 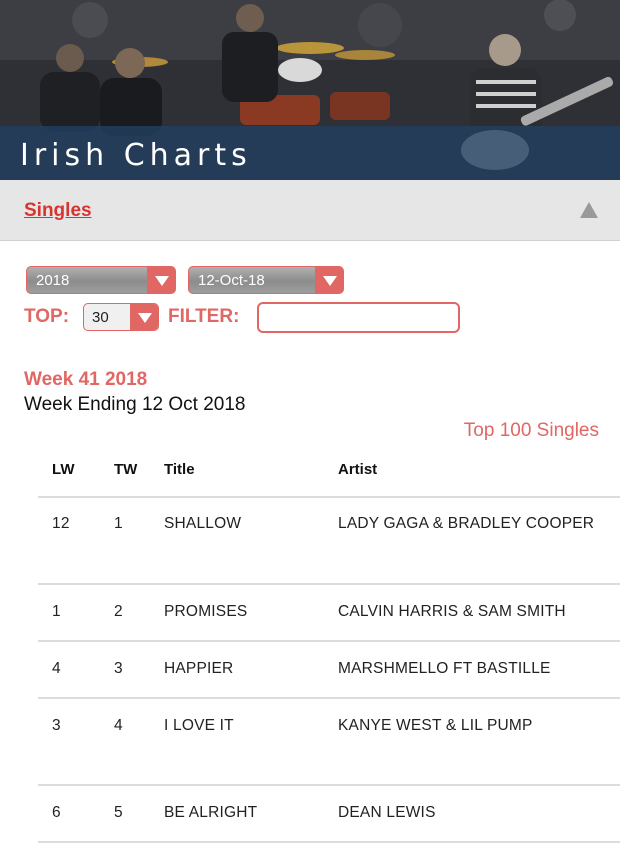 What do you see at coordinates (204, 316) in the screenshot?
I see `filter-label: FILTER:` at bounding box center [204, 316].